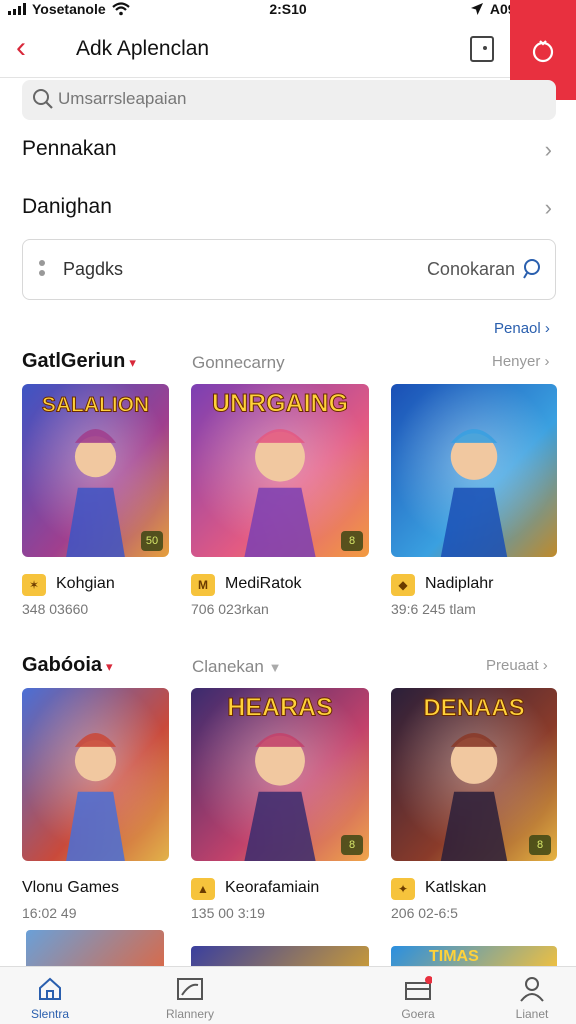 The height and width of the screenshot is (1024, 576). I want to click on menu-row-pennakan: Pennakan ›, so click(289, 150).